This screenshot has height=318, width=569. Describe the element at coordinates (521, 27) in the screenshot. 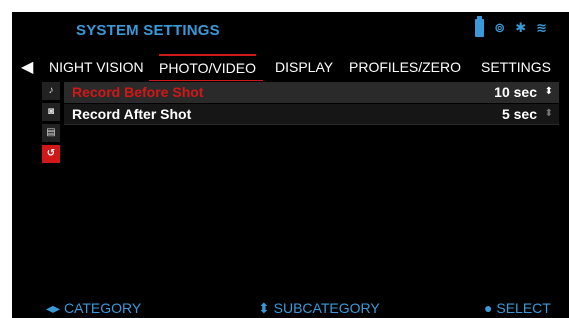

I see `bluetooth-icon: ✱` at that location.